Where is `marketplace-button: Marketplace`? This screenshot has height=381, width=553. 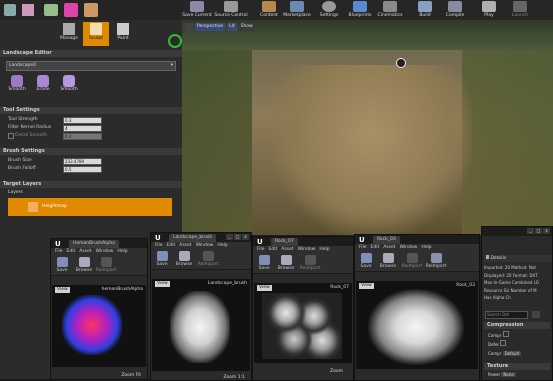
marketplace-button: Marketplace is located at coordinates (297, 10).